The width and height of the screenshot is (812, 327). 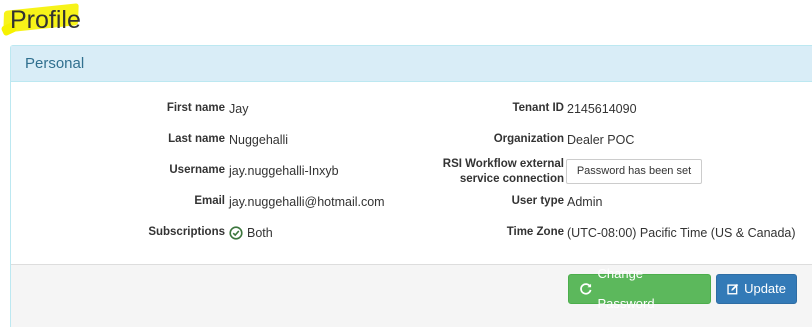 What do you see at coordinates (186, 232) in the screenshot?
I see `subscriptions-label: Subscriptions` at bounding box center [186, 232].